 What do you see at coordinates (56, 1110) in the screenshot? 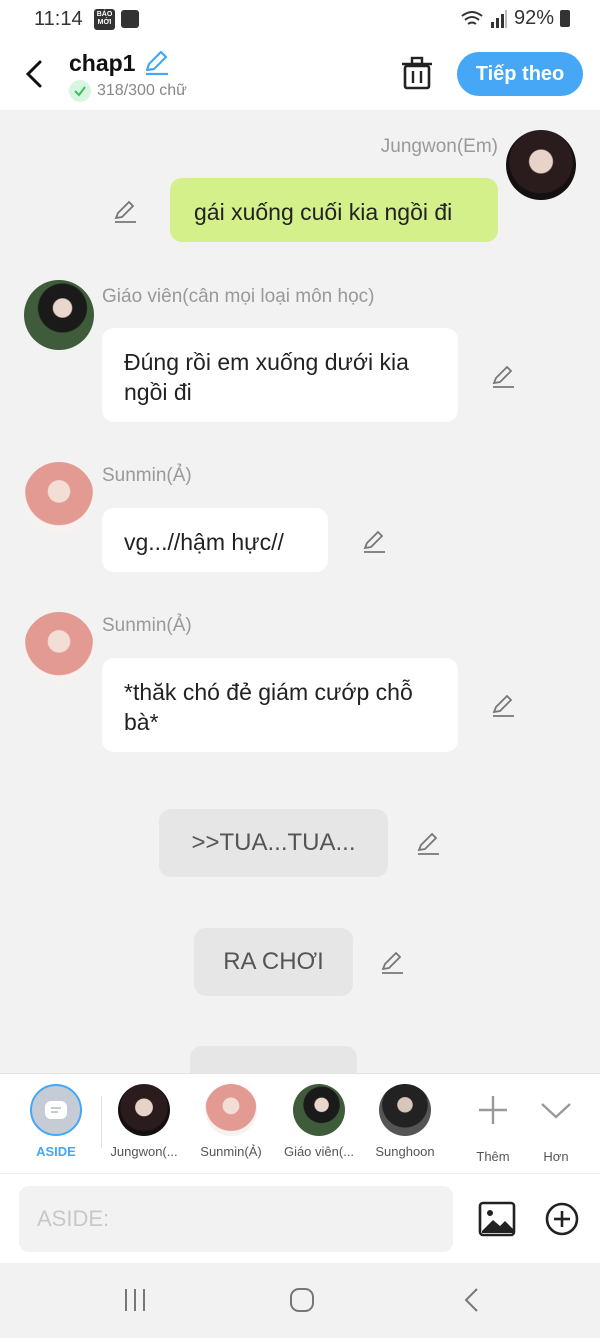
I see `aside-icon` at bounding box center [56, 1110].